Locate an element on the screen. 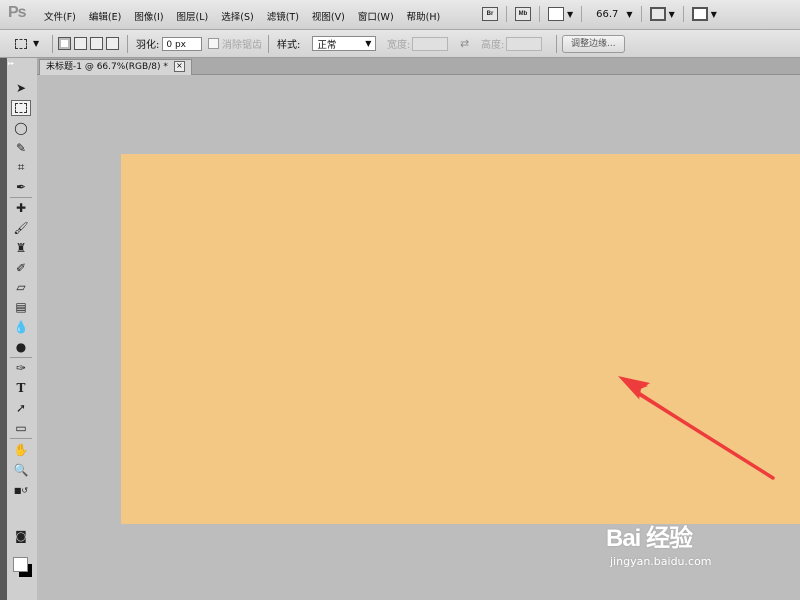 The image size is (800, 600). baidu-jingyan-watermark: Bai 经验 jingyan.baidu.com is located at coordinates (659, 543).